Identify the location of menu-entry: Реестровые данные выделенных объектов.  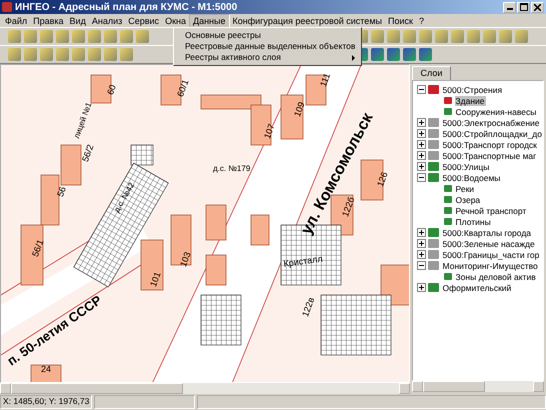
(268, 46).